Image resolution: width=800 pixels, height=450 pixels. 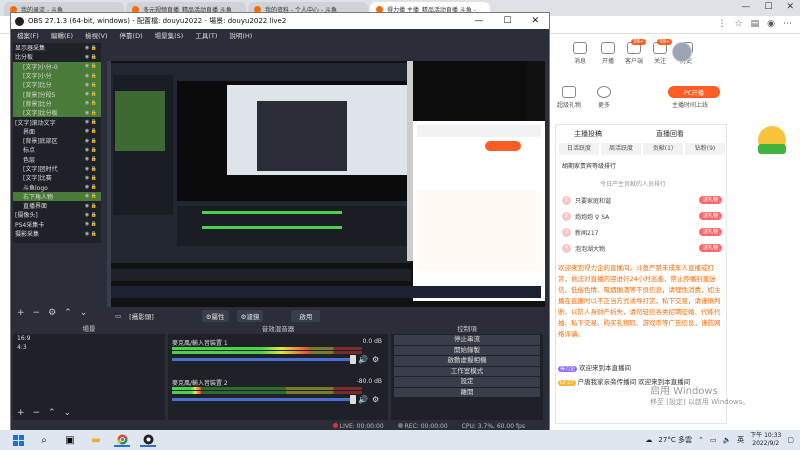 What do you see at coordinates (57, 75) in the screenshot?
I see `source-item: [文字]小分 ◉ 🔒` at bounding box center [57, 75].